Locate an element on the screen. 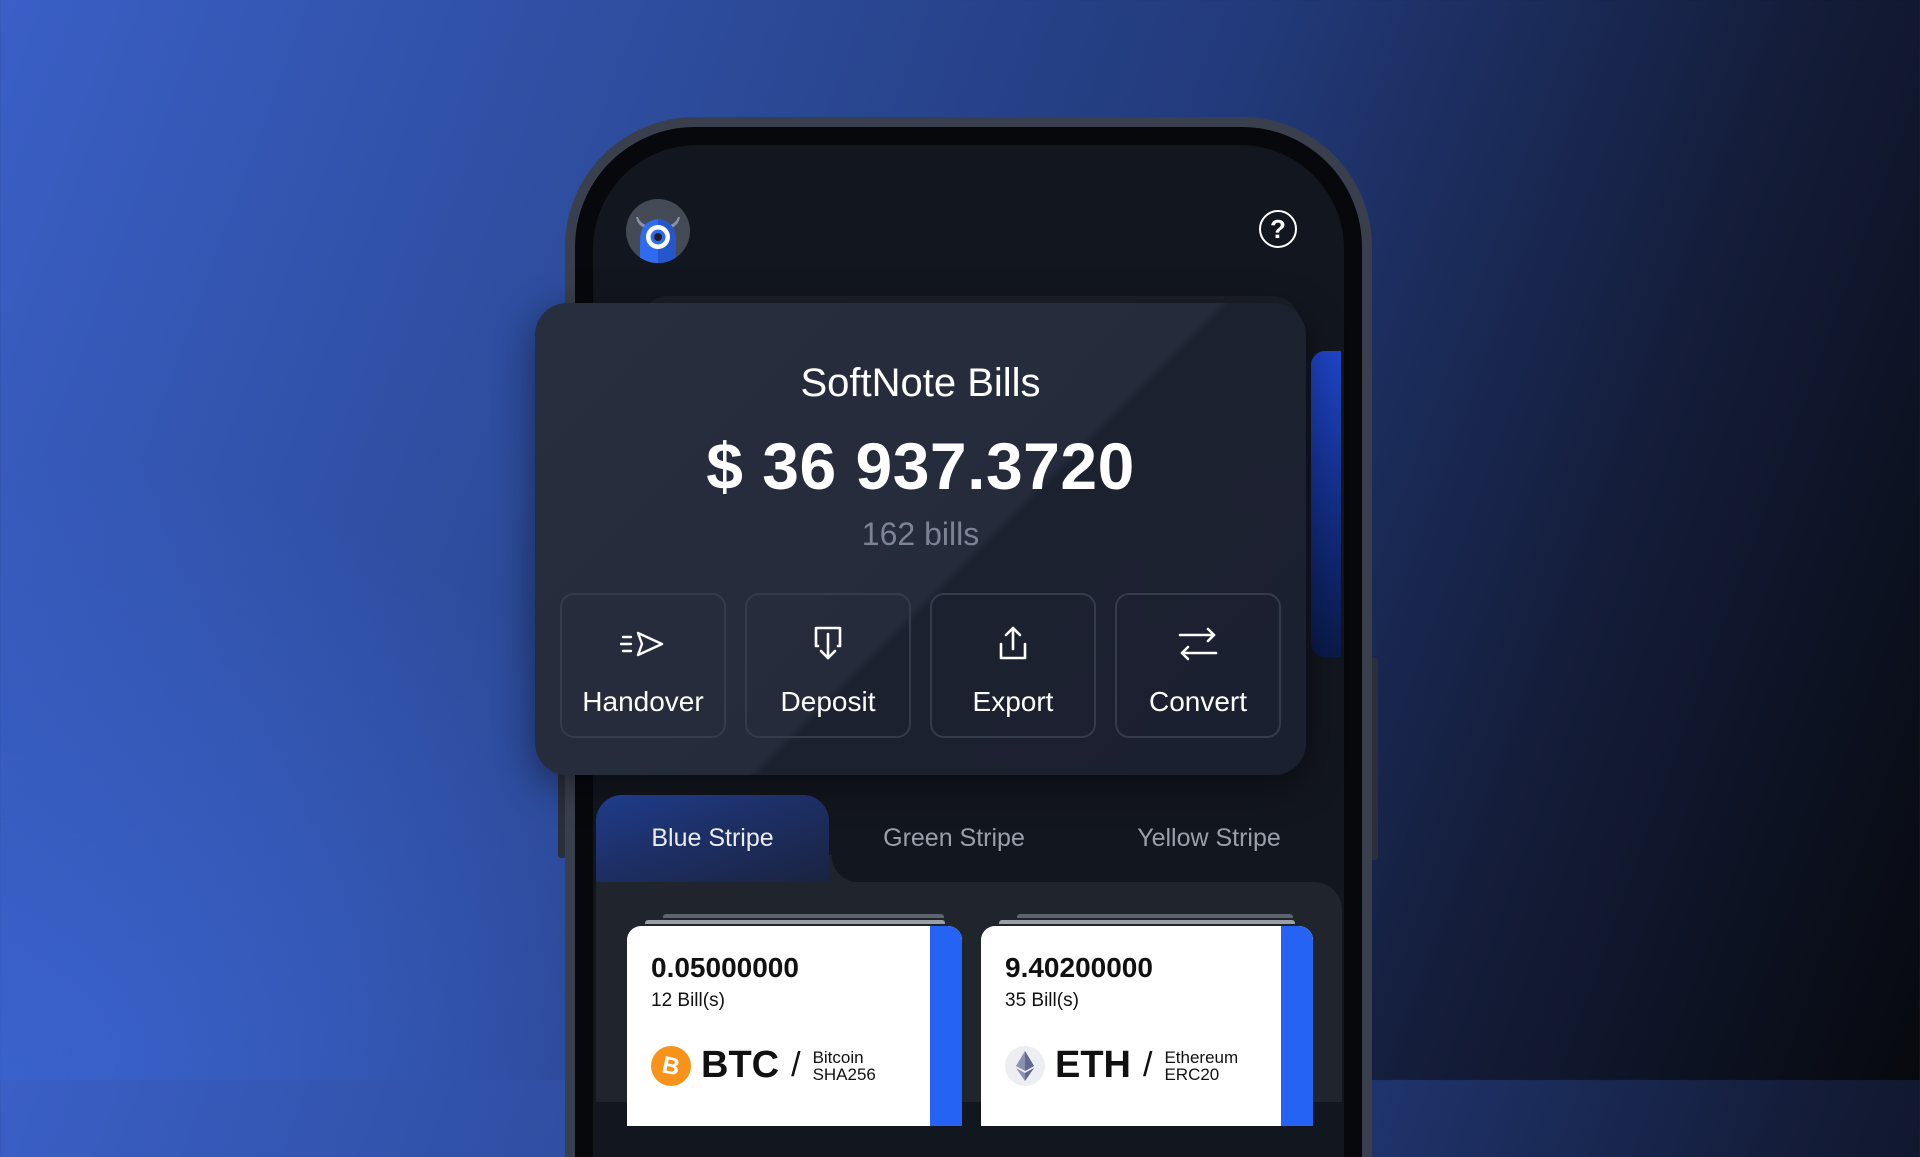 Image resolution: width=1920 pixels, height=1157 pixels. next-card-peek is located at coordinates (1326, 504).